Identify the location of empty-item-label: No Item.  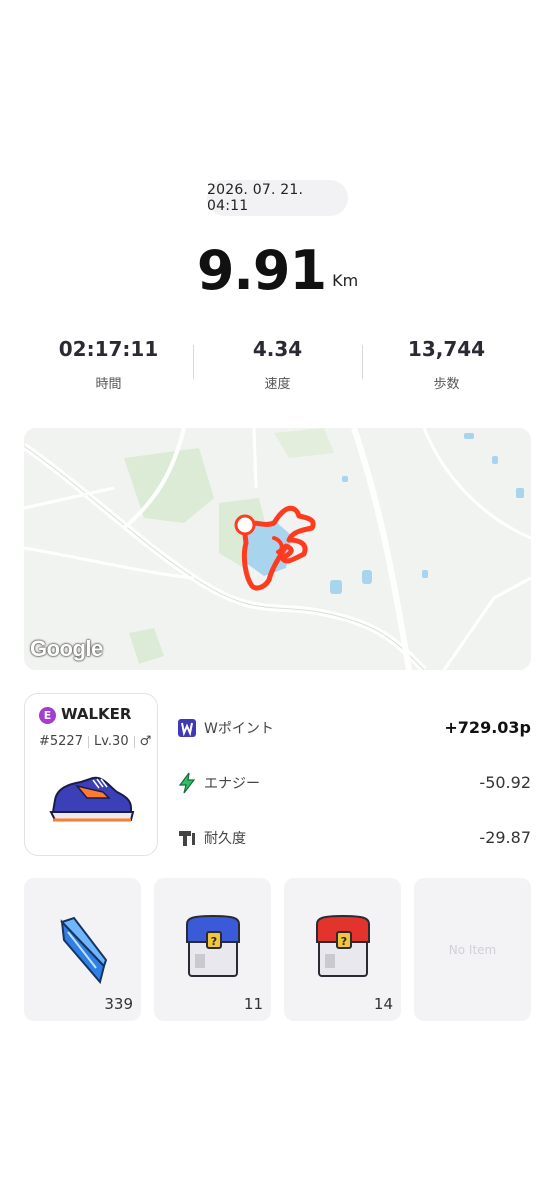
(472, 949).